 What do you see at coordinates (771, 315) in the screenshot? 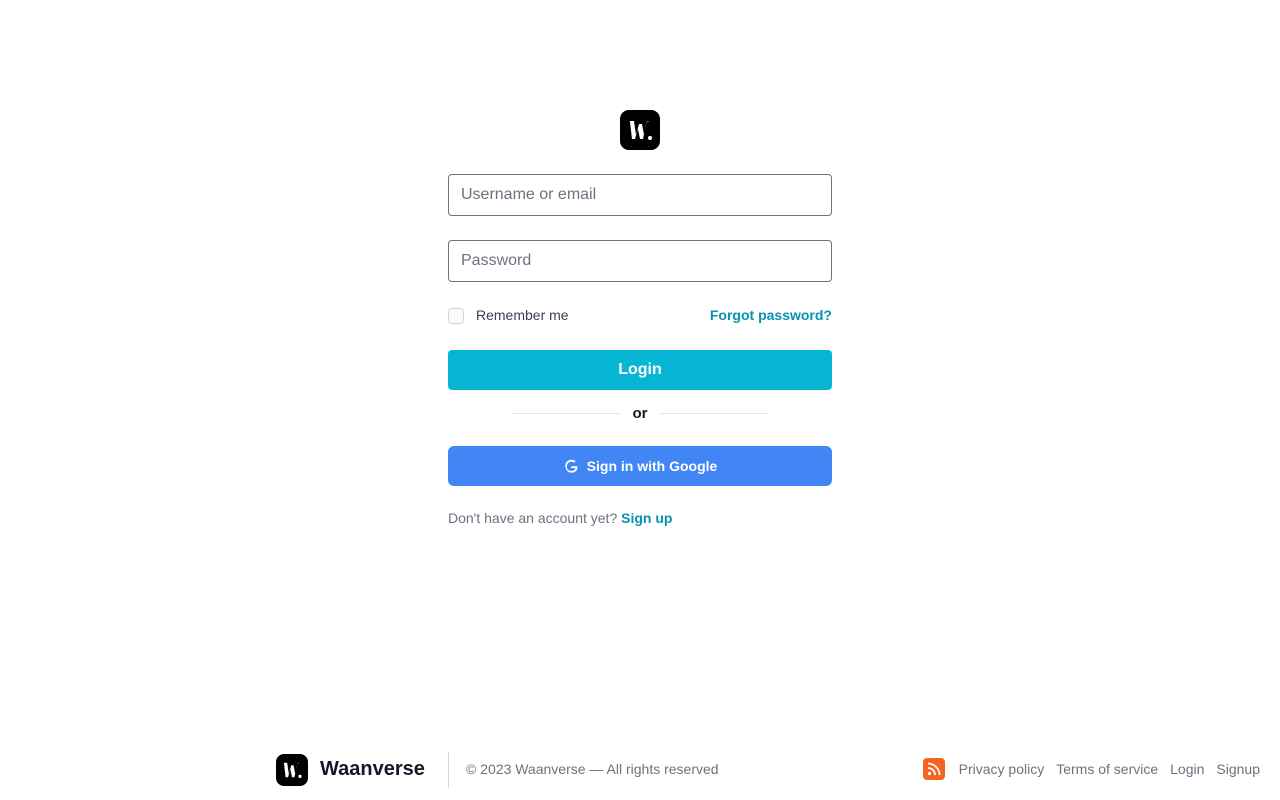
I see `forgot-password-link: Forgot password?` at bounding box center [771, 315].